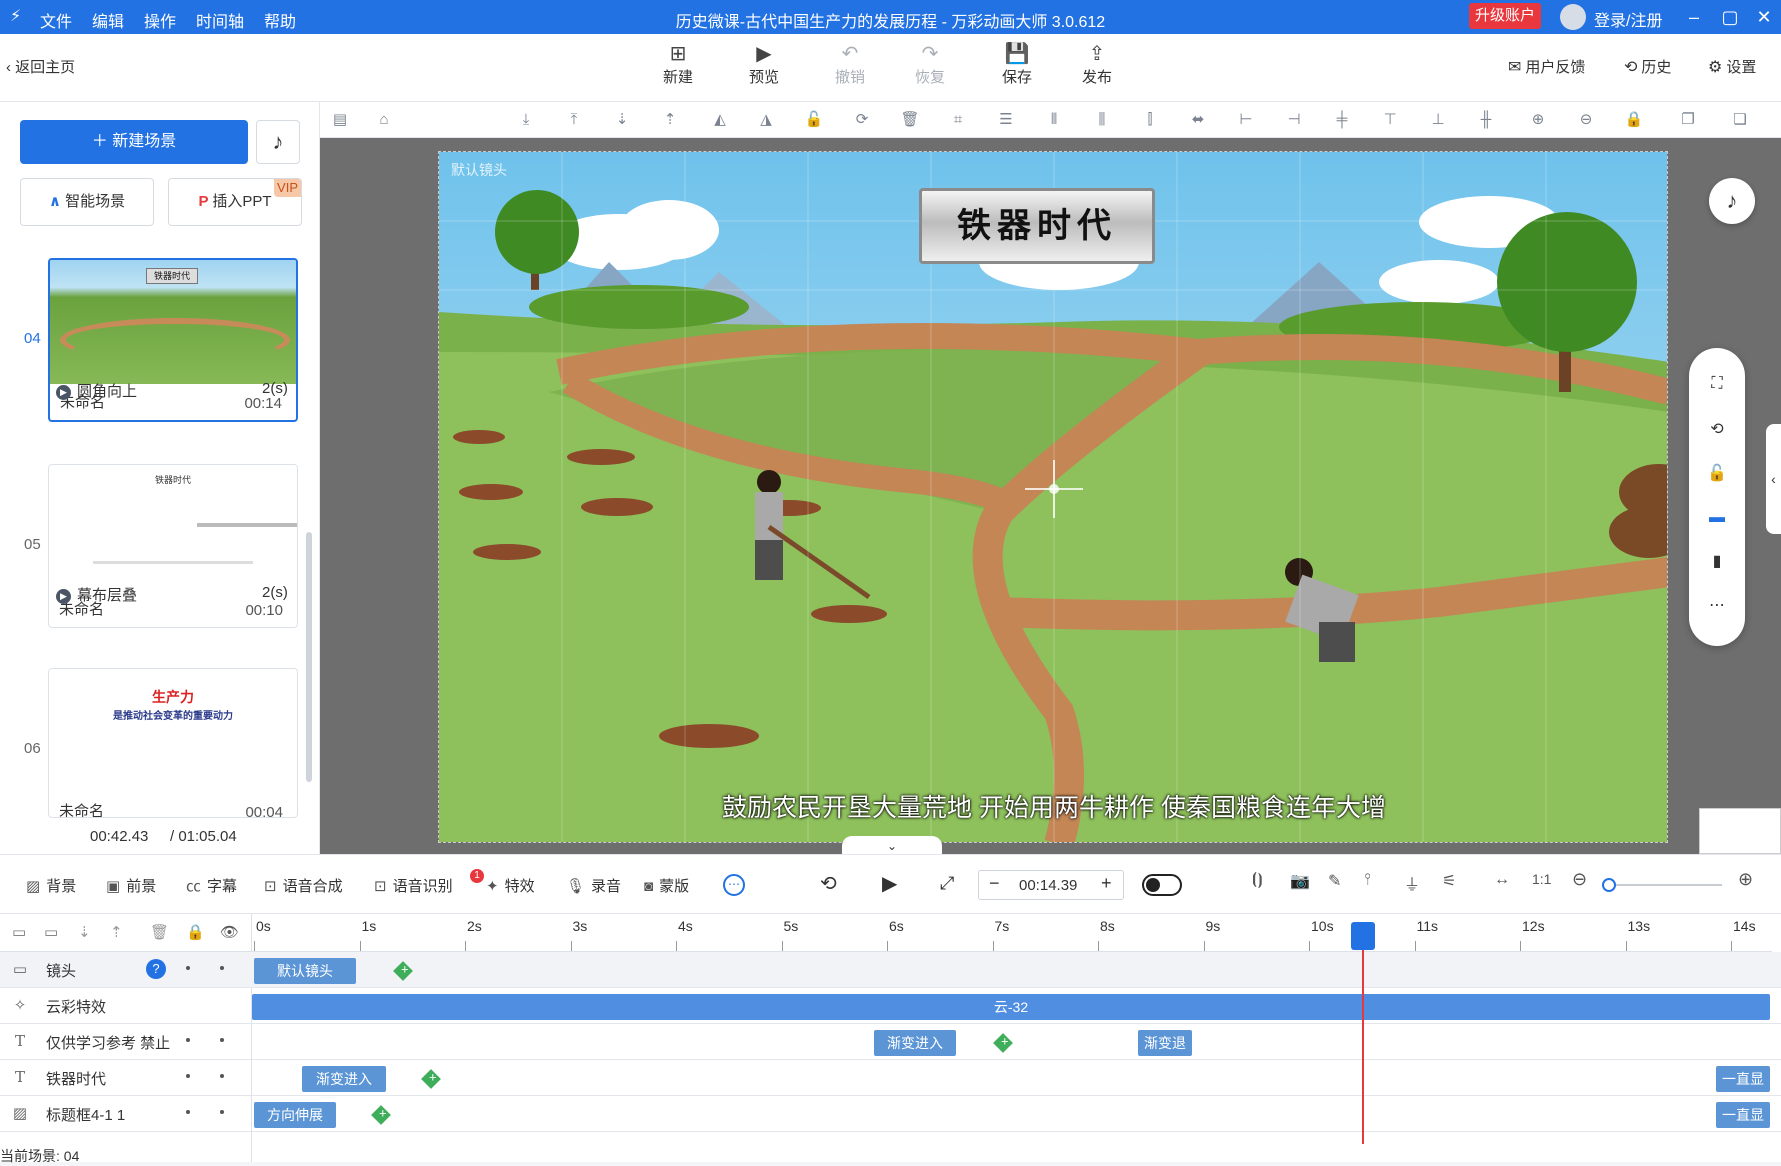  What do you see at coordinates (1541, 879) in the screenshot?
I see `one-to-one-icon: 1:1` at bounding box center [1541, 879].